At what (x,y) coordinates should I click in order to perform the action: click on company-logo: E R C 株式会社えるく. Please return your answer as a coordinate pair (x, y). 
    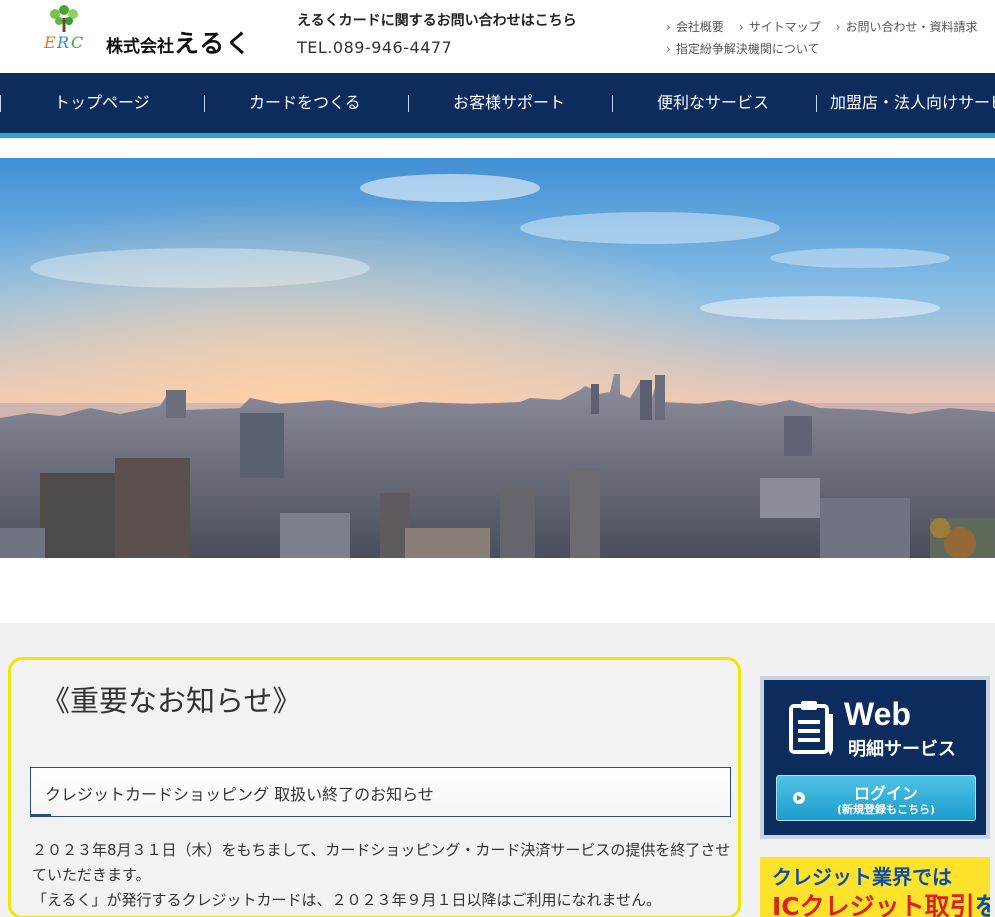
    Looking at the image, I should click on (145, 31).